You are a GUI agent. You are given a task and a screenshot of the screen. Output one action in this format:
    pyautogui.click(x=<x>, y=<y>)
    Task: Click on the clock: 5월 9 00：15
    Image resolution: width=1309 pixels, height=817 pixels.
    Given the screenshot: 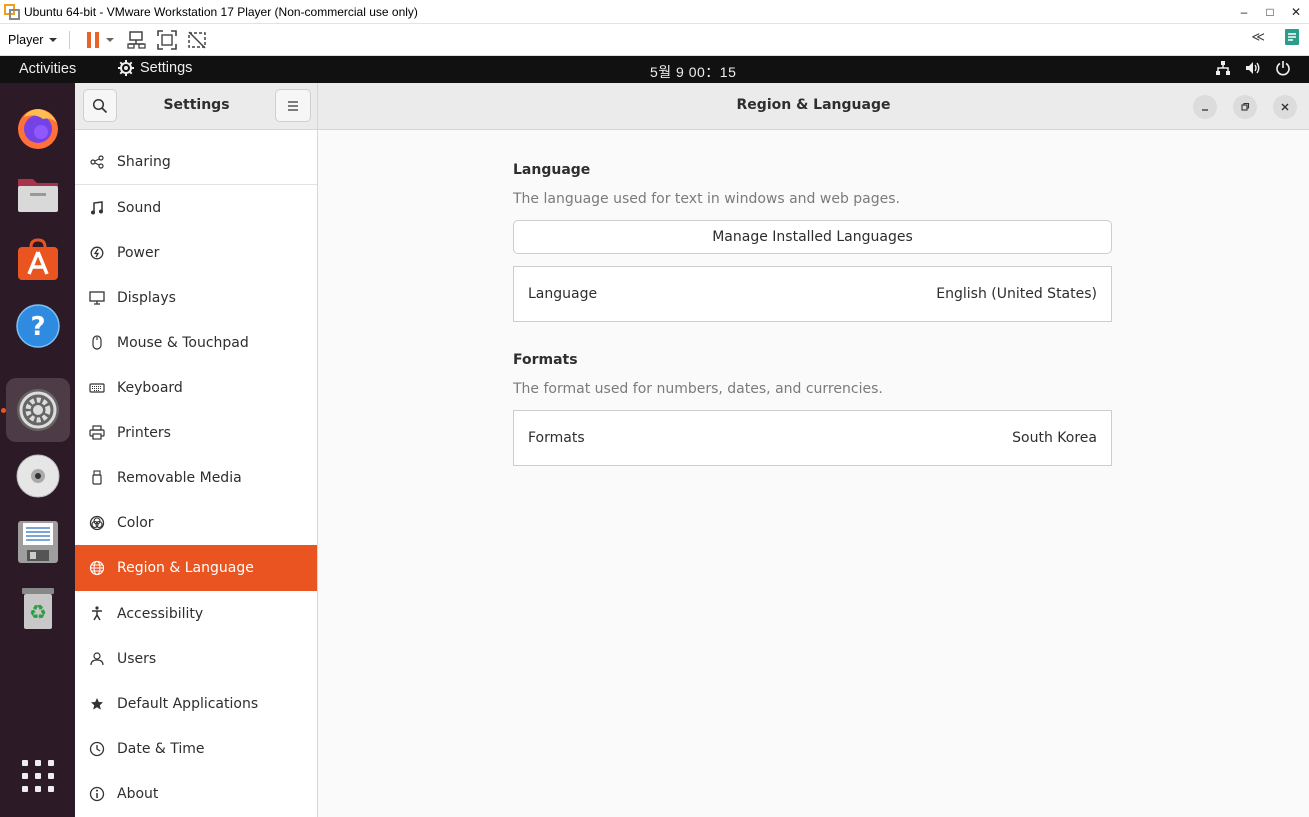 What is the action you would take?
    pyautogui.click(x=693, y=72)
    